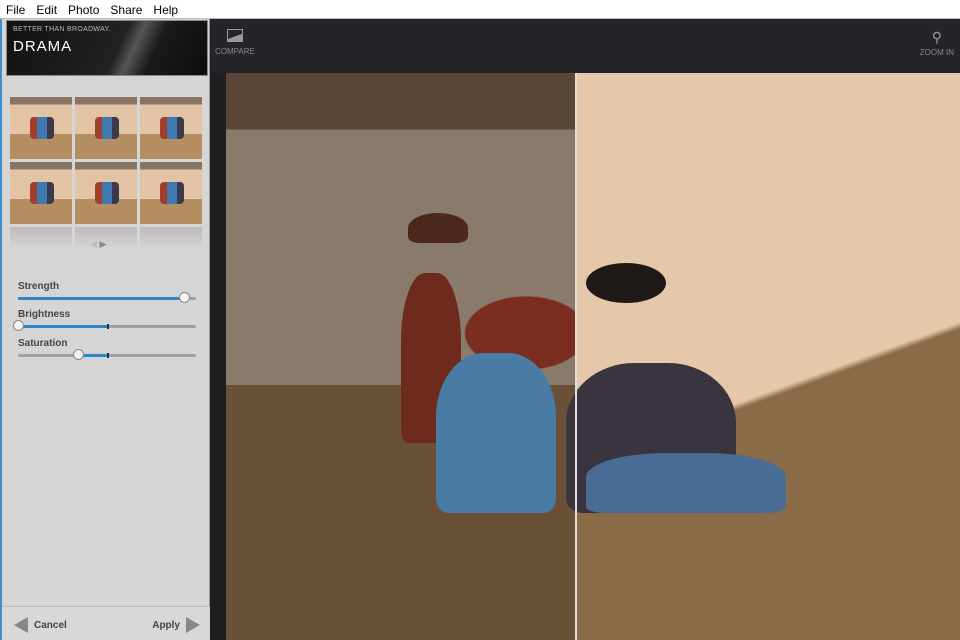 Image resolution: width=960 pixels, height=640 pixels. I want to click on saturation-label: Saturation, so click(43, 343).